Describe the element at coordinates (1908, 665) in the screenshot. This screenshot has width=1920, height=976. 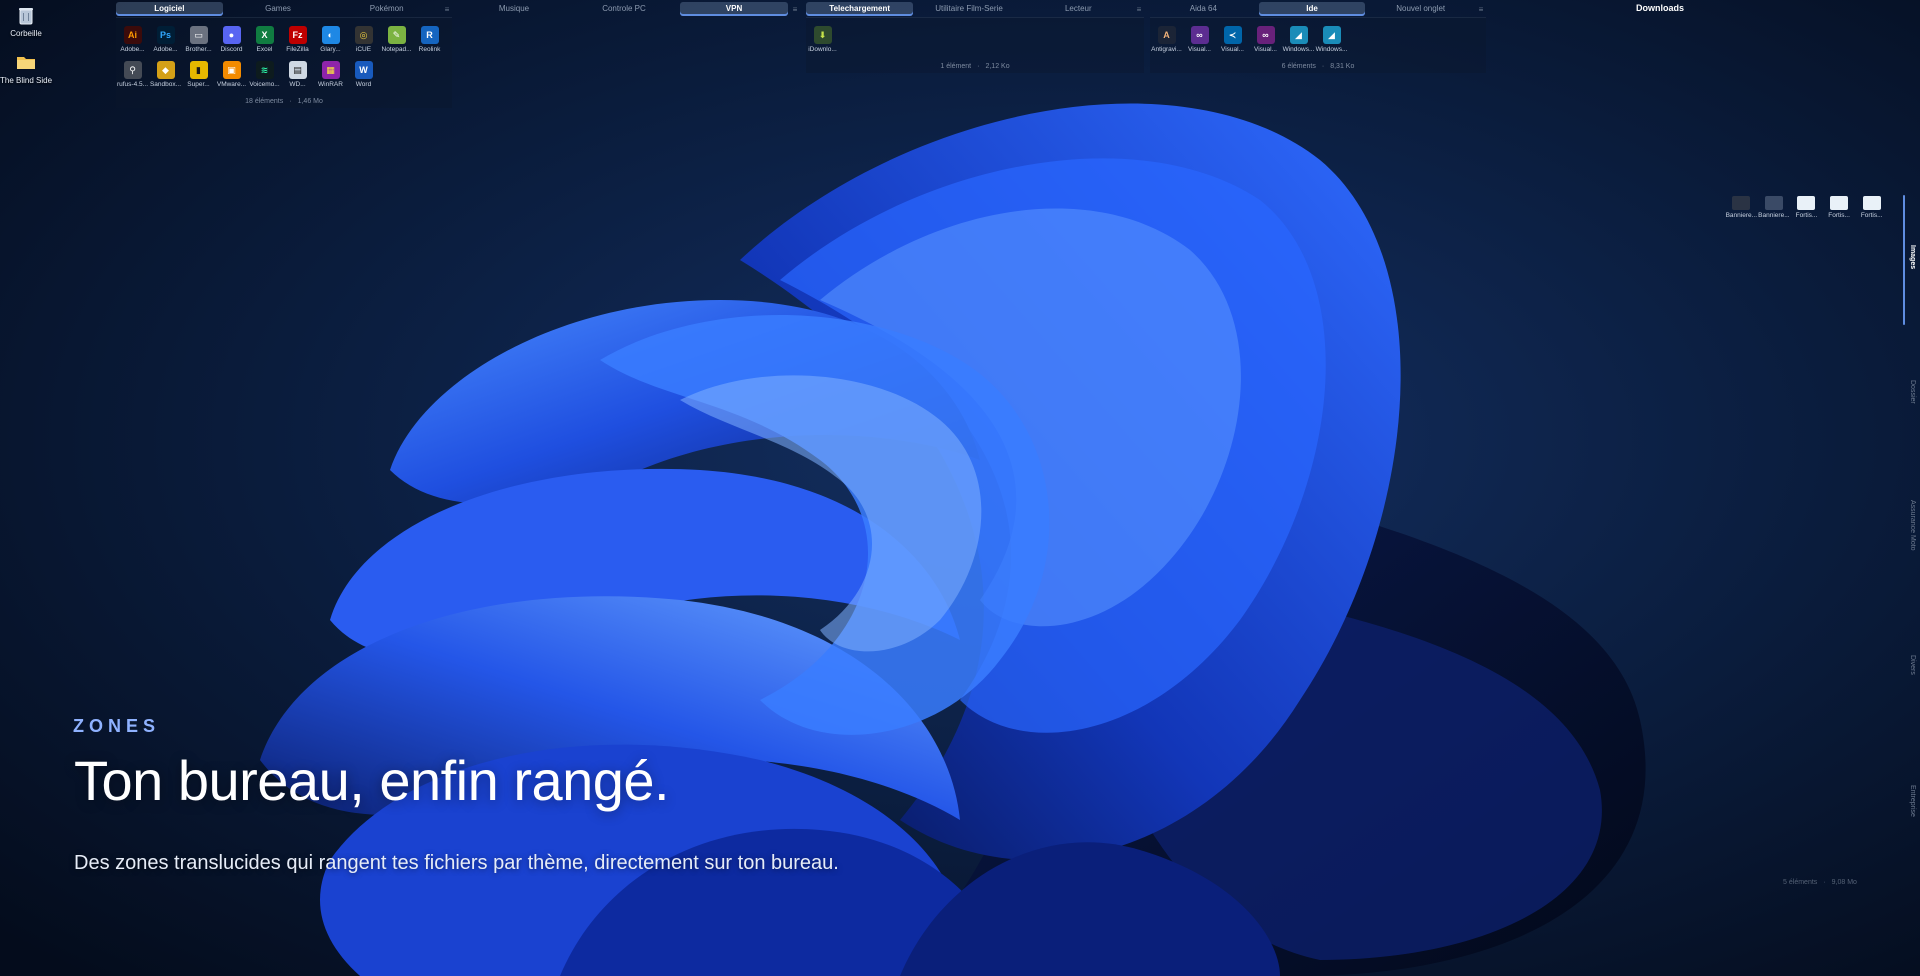
I see `vtab-divers: Divers` at that location.